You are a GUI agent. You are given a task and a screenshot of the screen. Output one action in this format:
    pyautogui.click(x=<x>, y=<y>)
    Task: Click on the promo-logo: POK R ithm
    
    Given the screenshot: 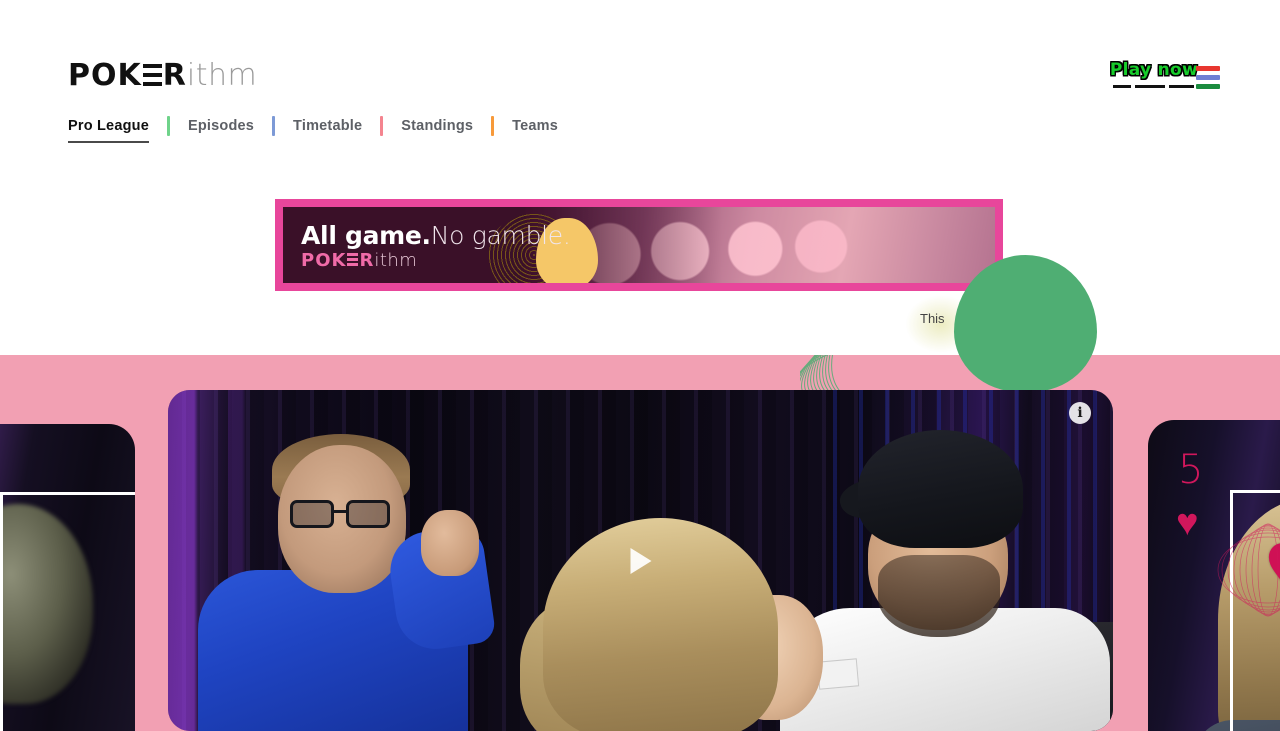 What is the action you would take?
    pyautogui.click(x=359, y=260)
    